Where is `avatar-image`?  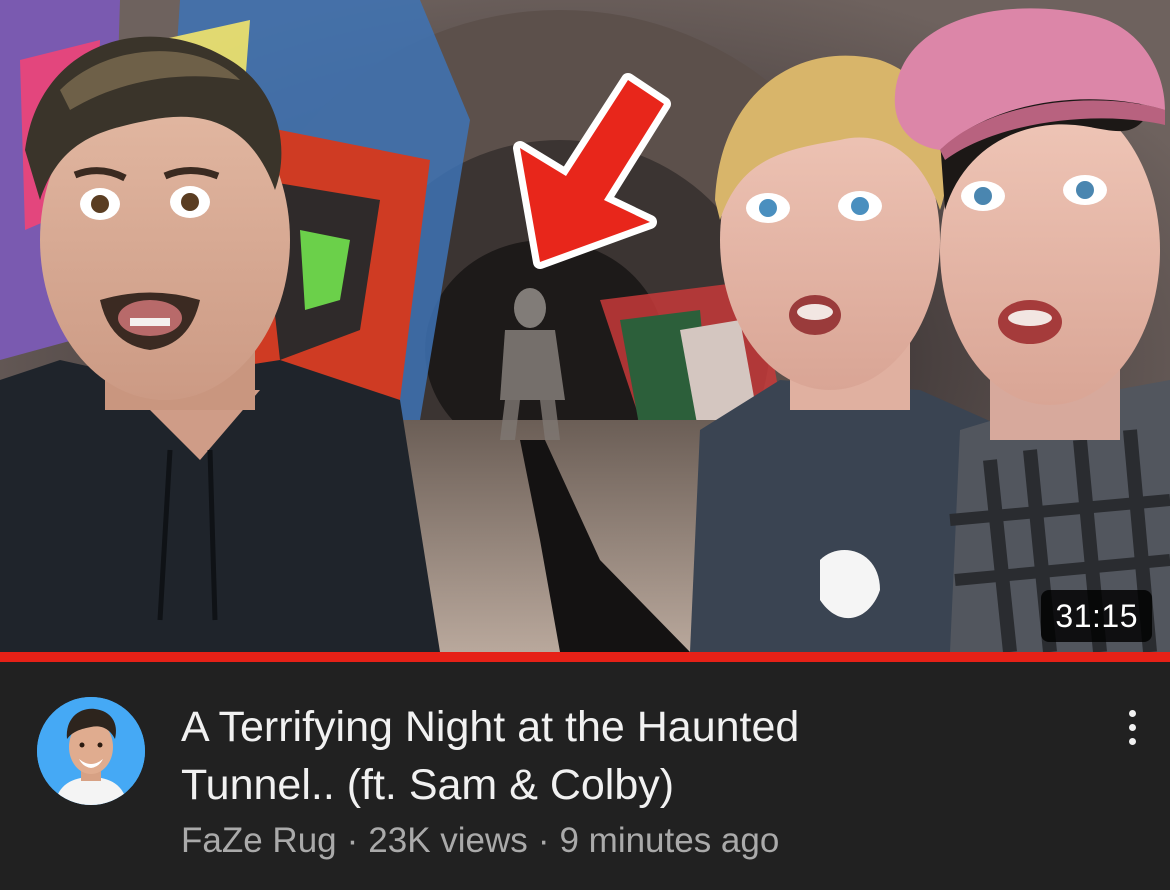
avatar-image is located at coordinates (91, 751).